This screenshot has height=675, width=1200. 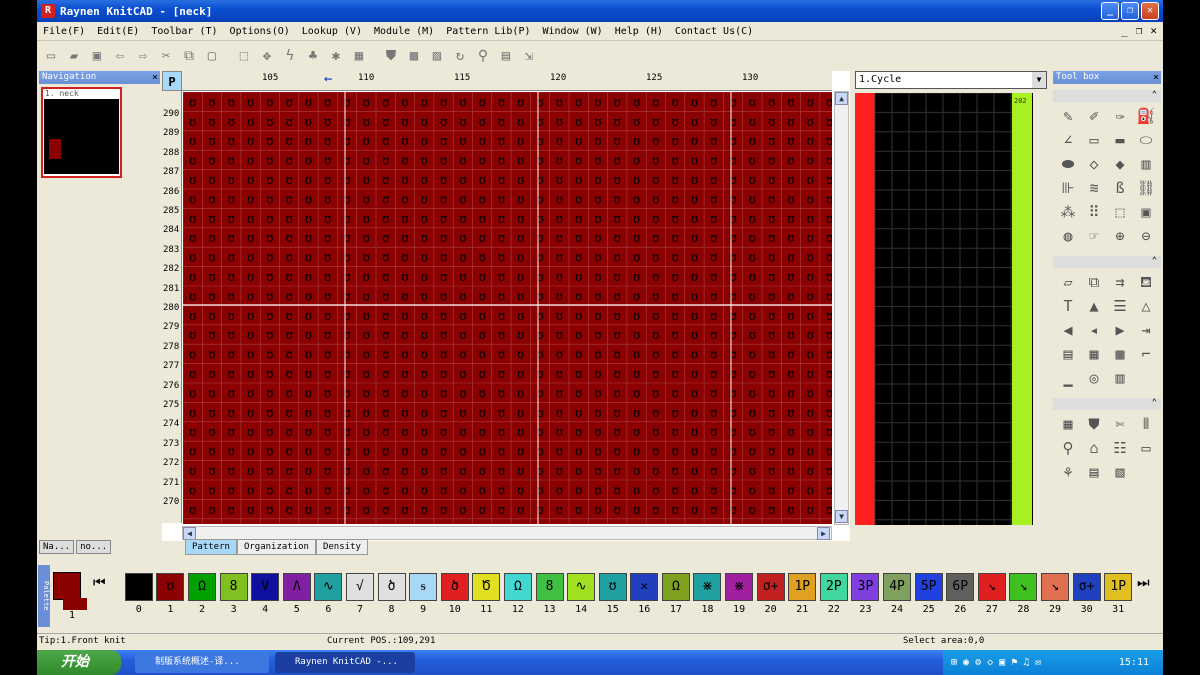 What do you see at coordinates (1094, 188) in the screenshot?
I see `wave-tool-icon: ≋` at bounding box center [1094, 188].